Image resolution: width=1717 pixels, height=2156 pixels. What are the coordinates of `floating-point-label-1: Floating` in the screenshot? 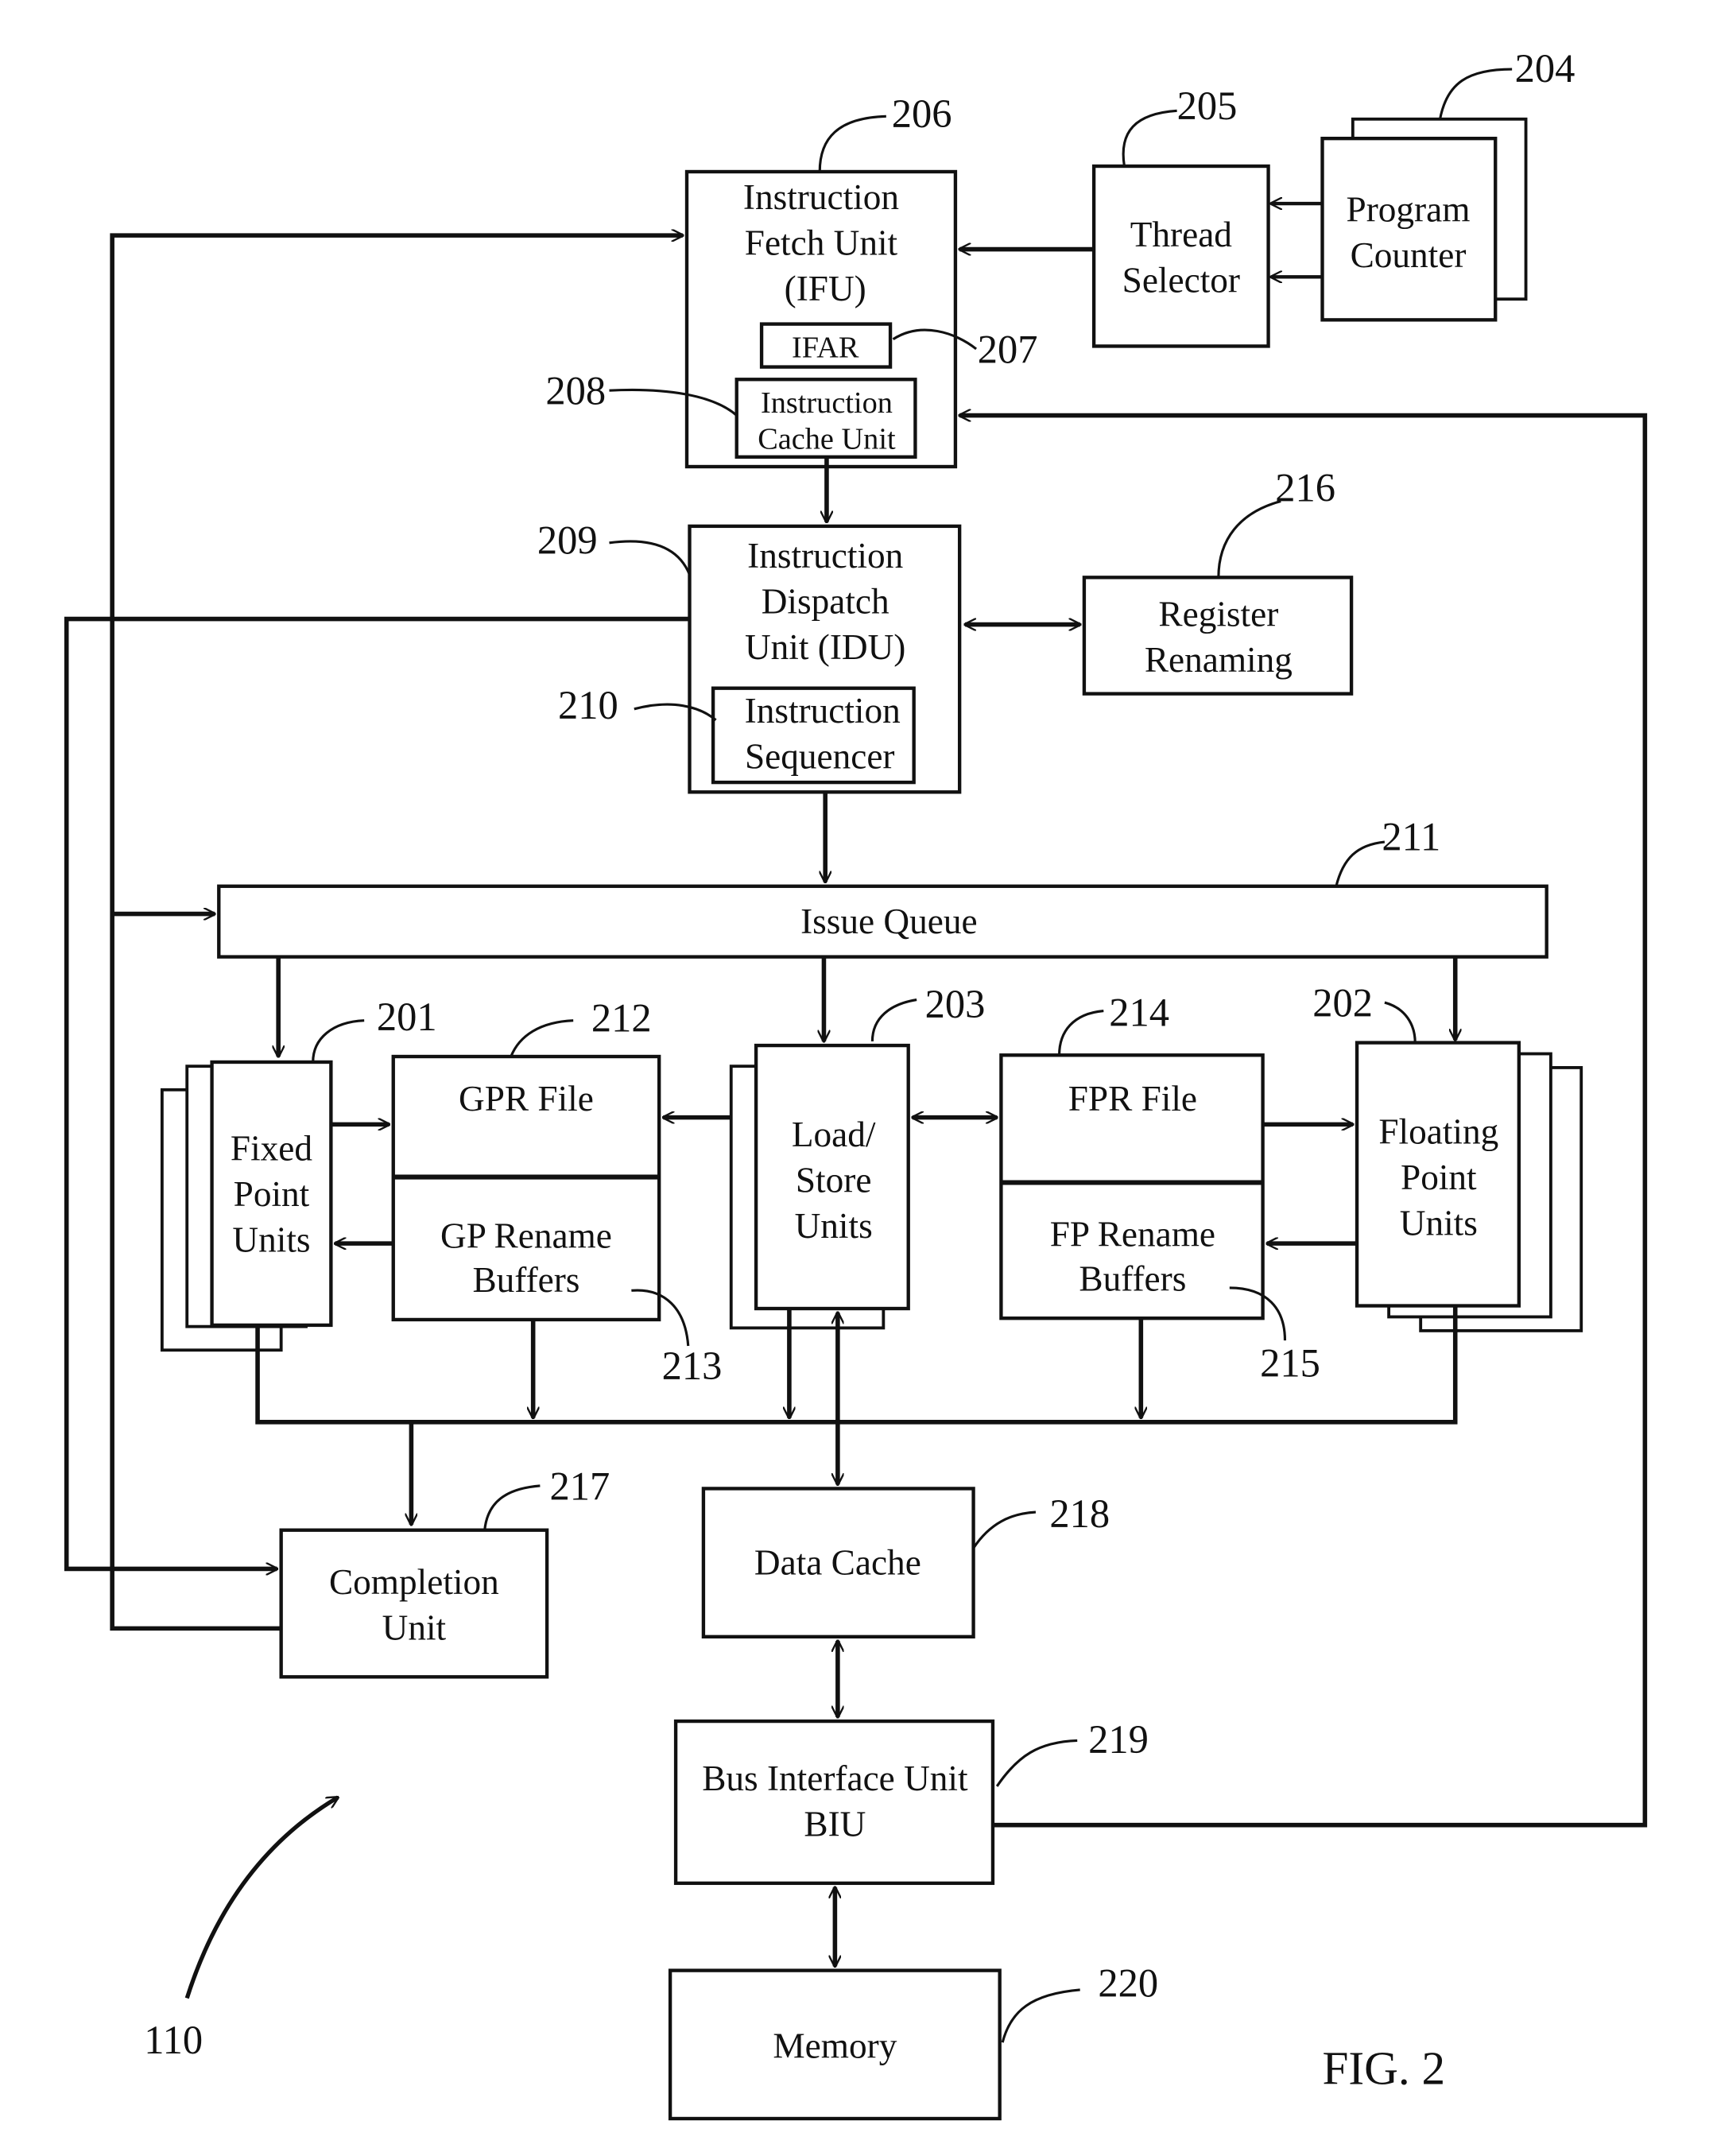 It's located at (1438, 1132).